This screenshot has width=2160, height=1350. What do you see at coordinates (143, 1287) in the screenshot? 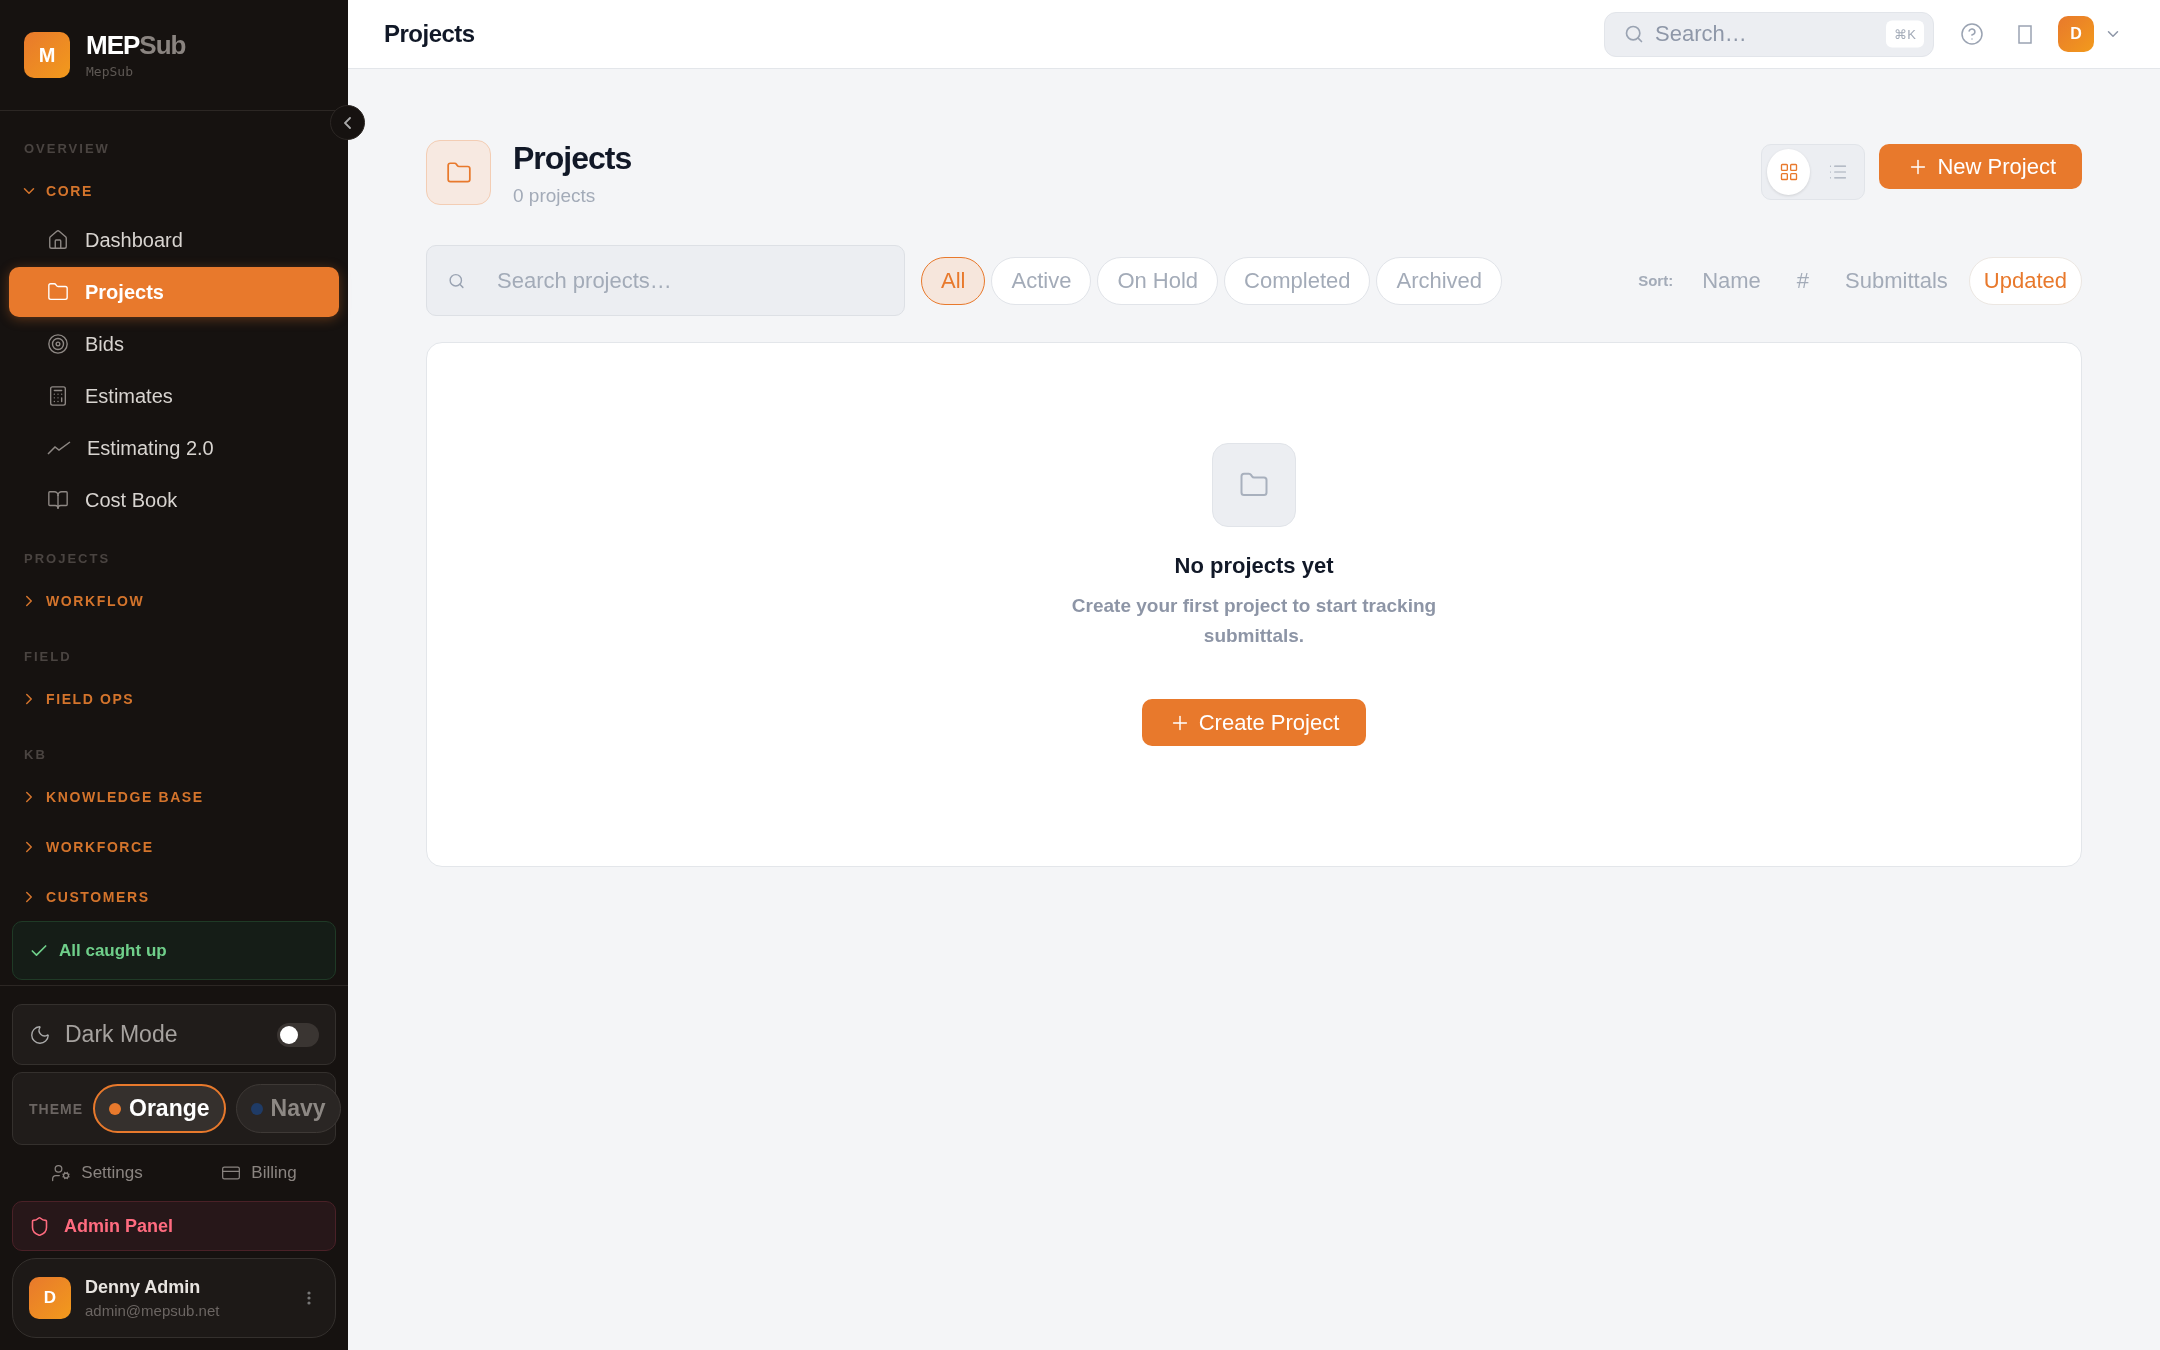
I see `user-name: Denny Admin` at bounding box center [143, 1287].